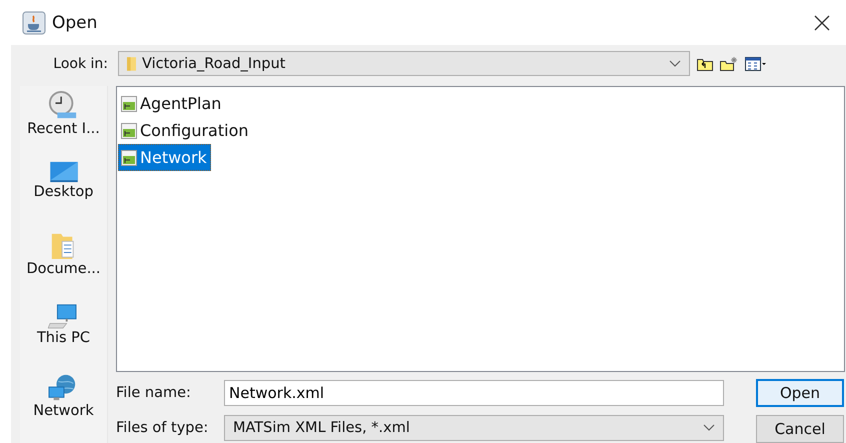 The width and height of the screenshot is (846, 443). Describe the element at coordinates (63, 404) in the screenshot. I see `place-item: Network` at that location.